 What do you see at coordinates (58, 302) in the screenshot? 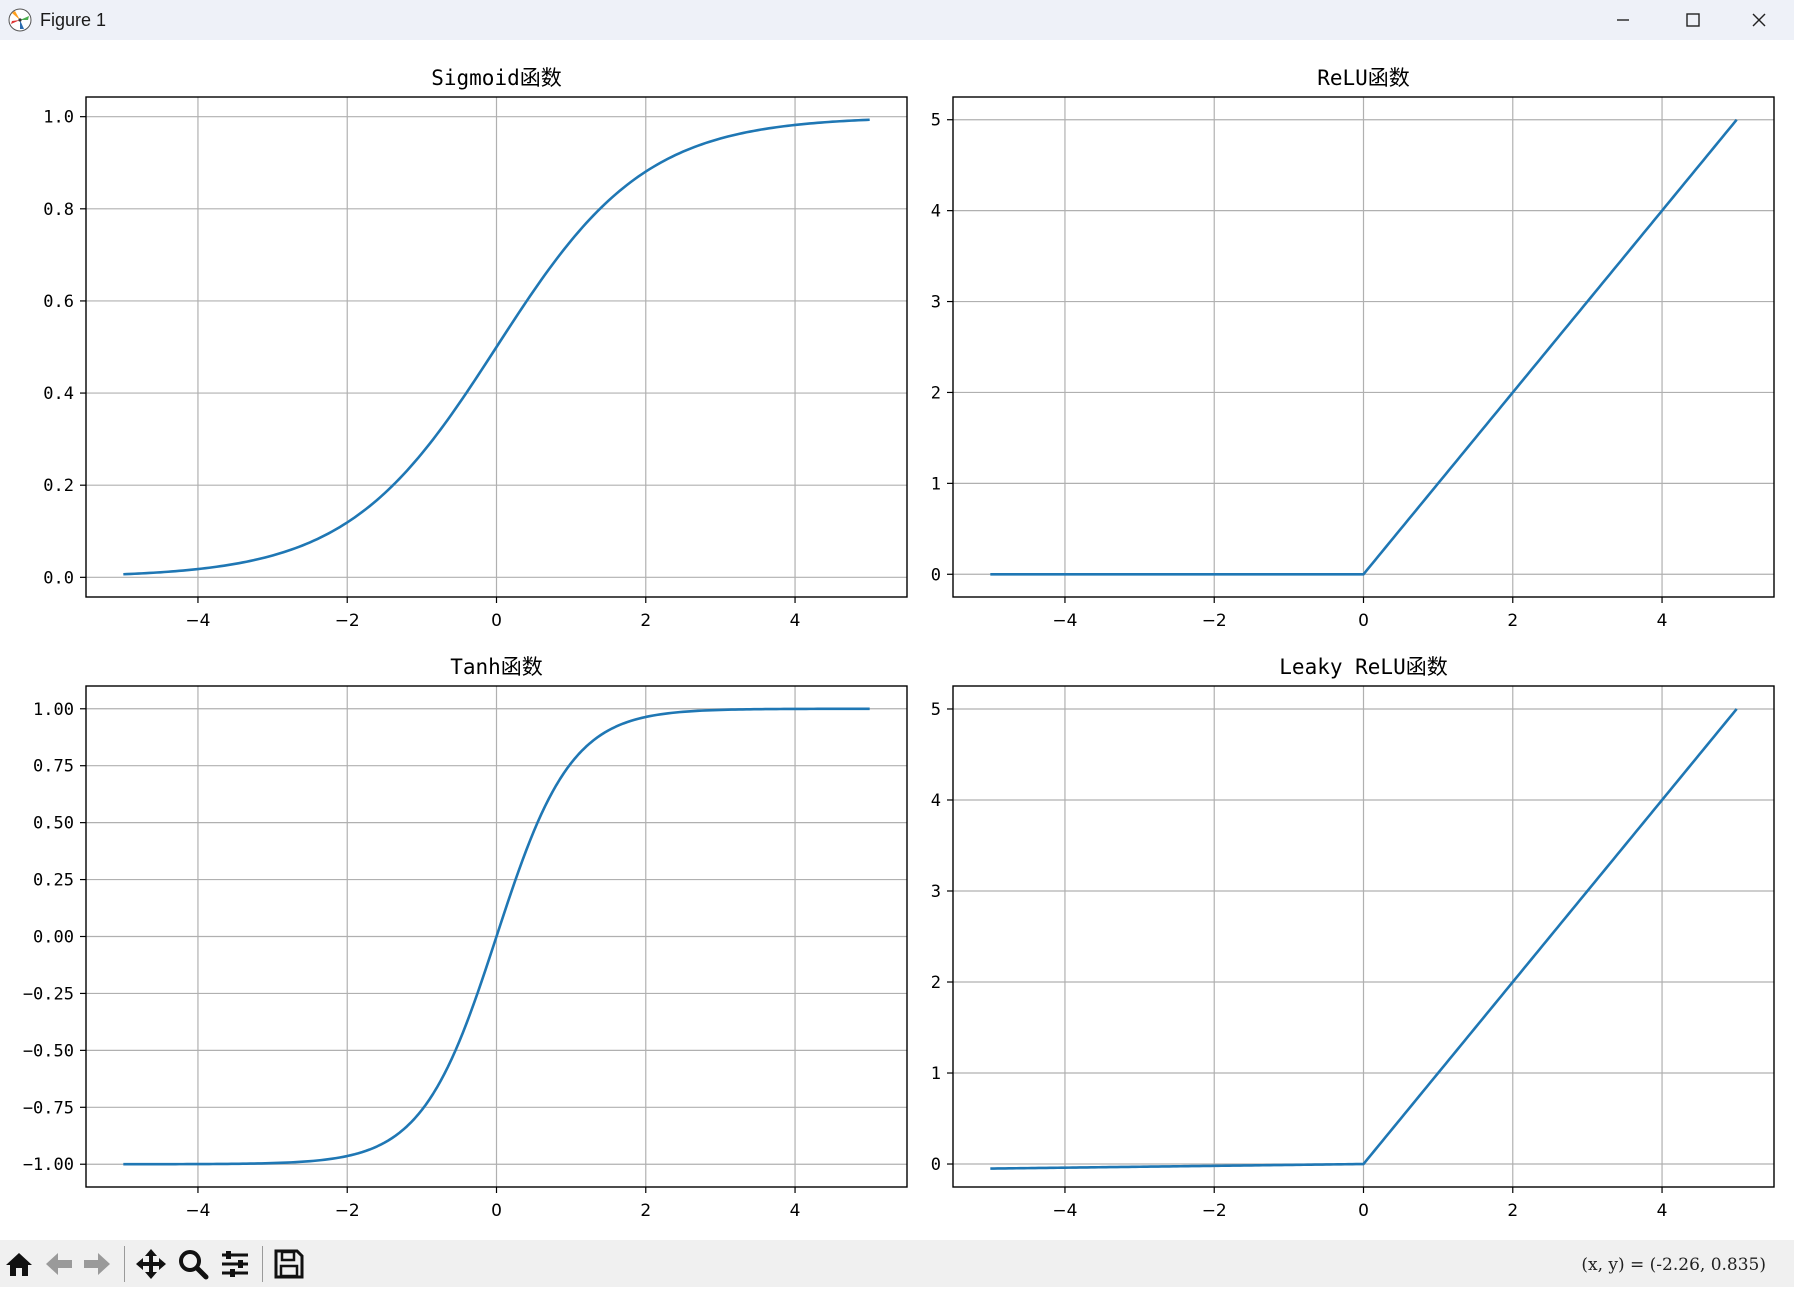
I see `y-tick-label: 0.6` at bounding box center [58, 302].